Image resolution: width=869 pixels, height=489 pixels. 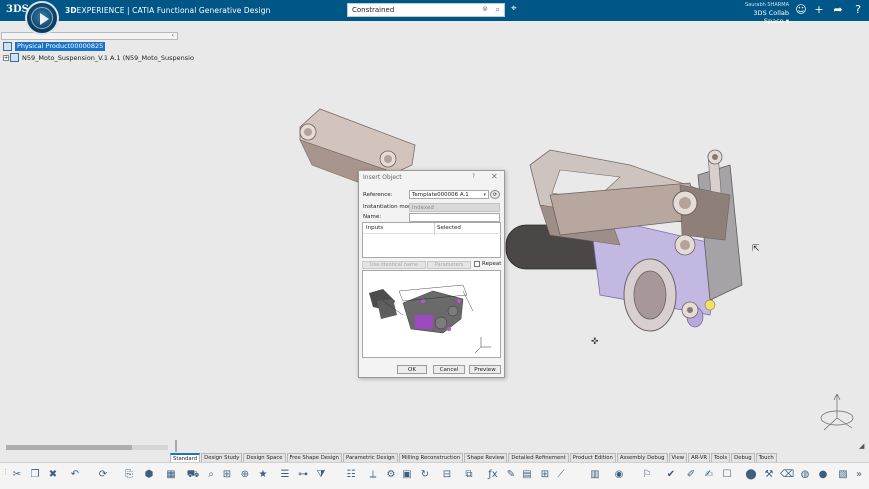 What do you see at coordinates (321, 475) in the screenshot?
I see `filter-icon: ⧩` at bounding box center [321, 475].